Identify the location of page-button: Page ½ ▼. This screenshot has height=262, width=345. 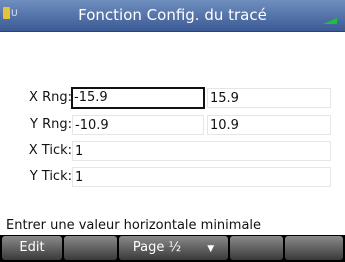
(173, 248).